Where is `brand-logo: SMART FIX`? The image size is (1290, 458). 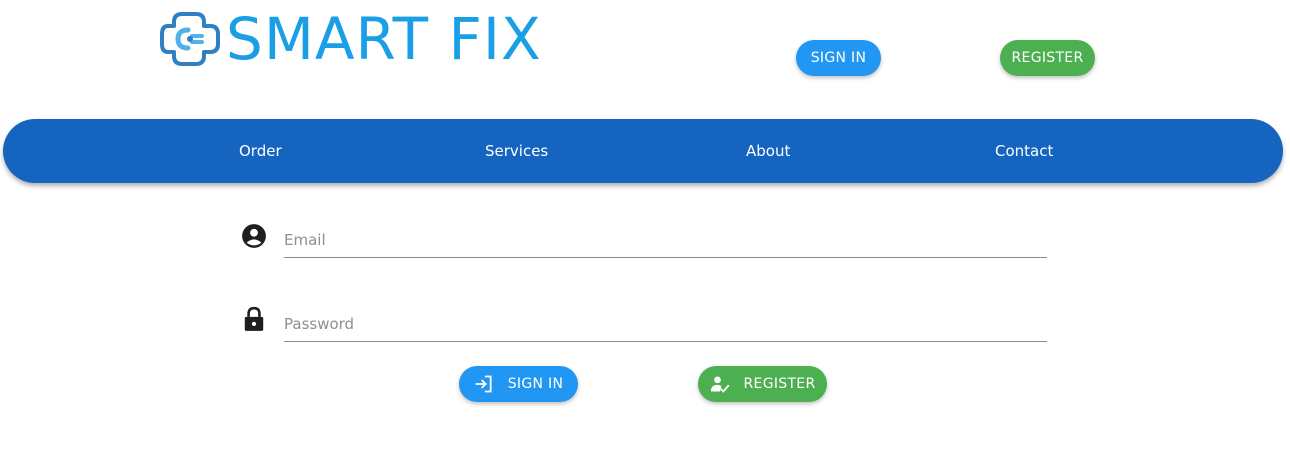
brand-logo: SMART FIX is located at coordinates (351, 39).